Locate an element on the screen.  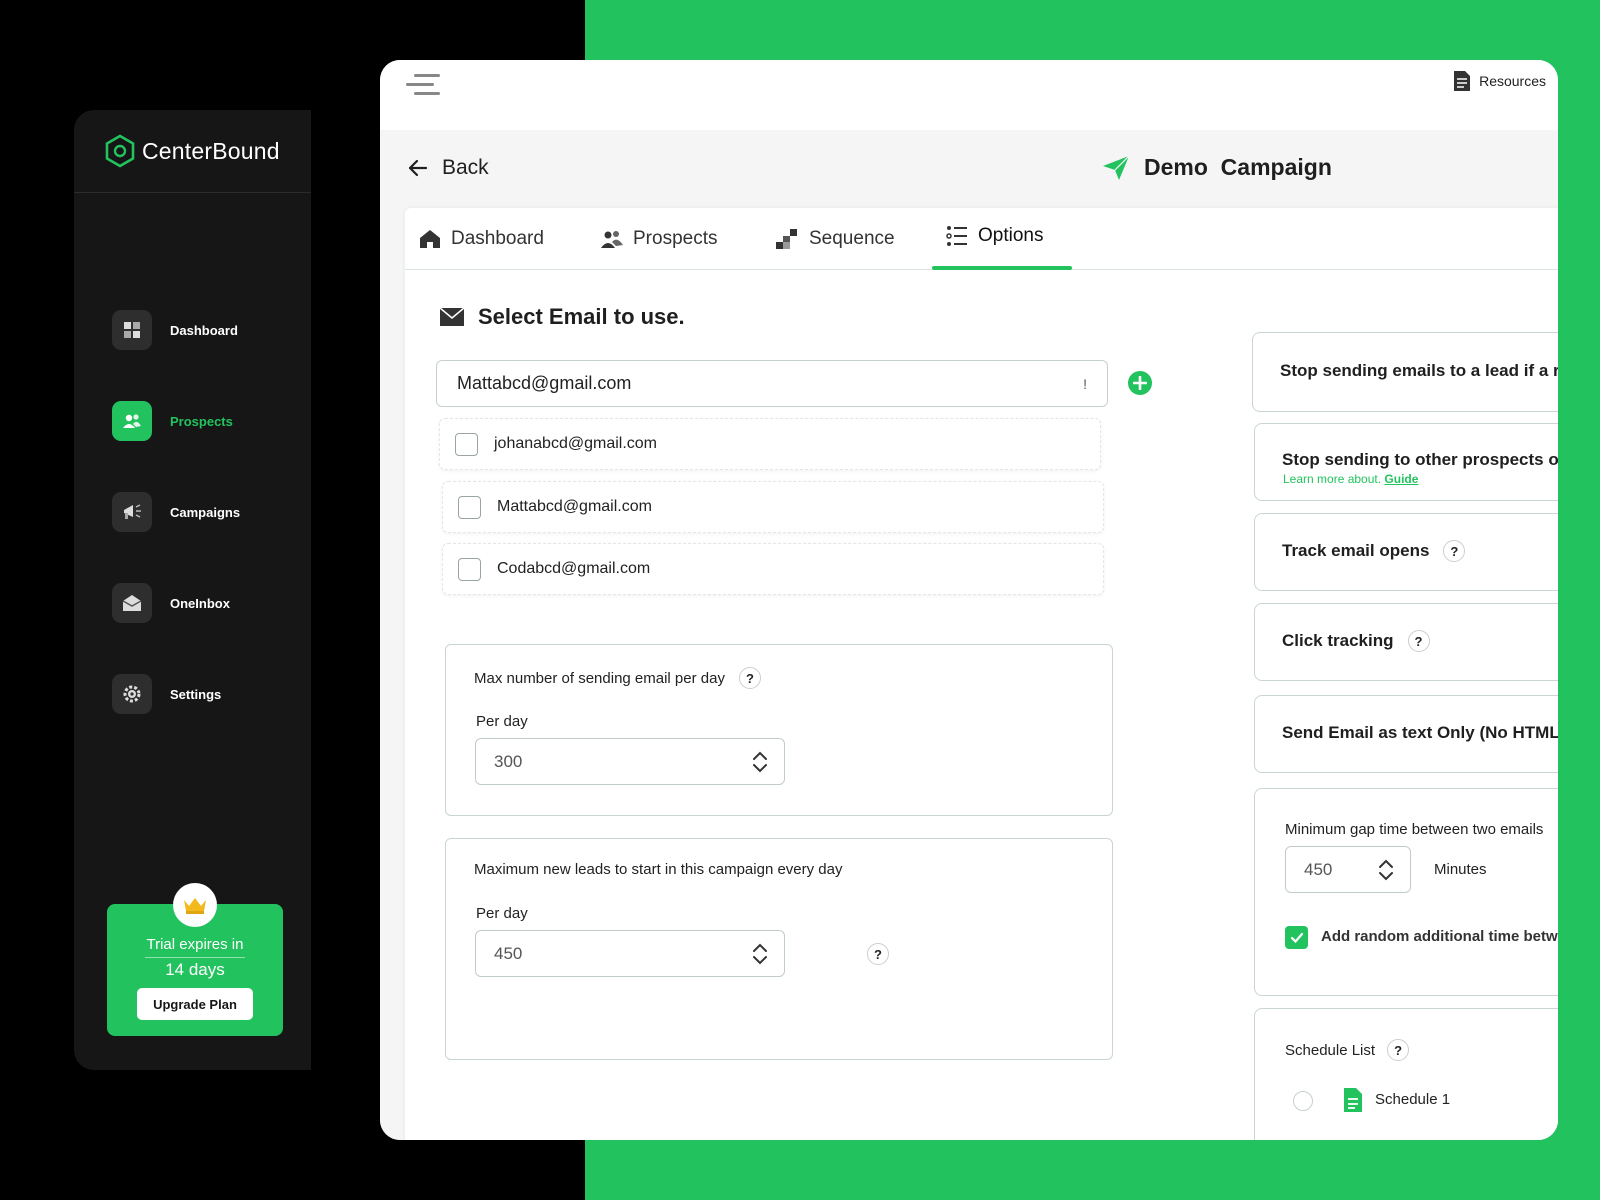
tab-label: Sequence is located at coordinates (852, 238).